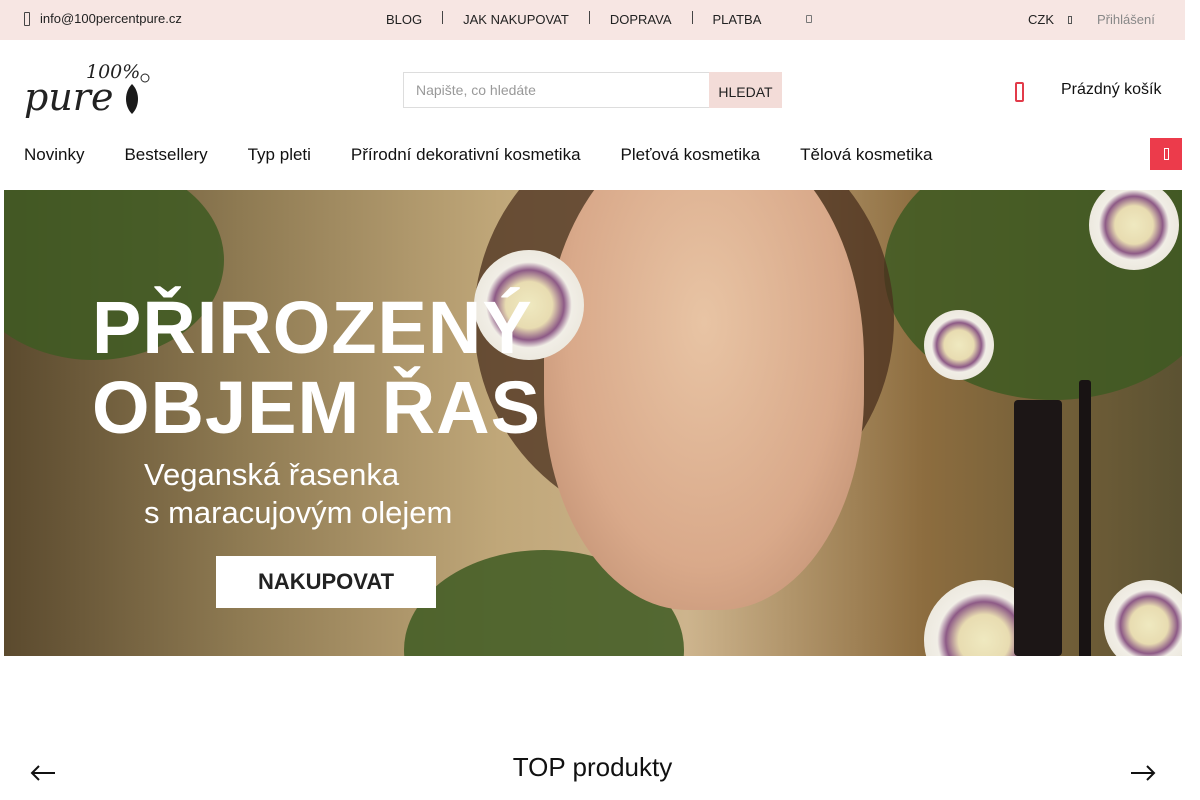 The width and height of the screenshot is (1200, 800). Describe the element at coordinates (556, 90) in the screenshot. I see `search-input` at that location.